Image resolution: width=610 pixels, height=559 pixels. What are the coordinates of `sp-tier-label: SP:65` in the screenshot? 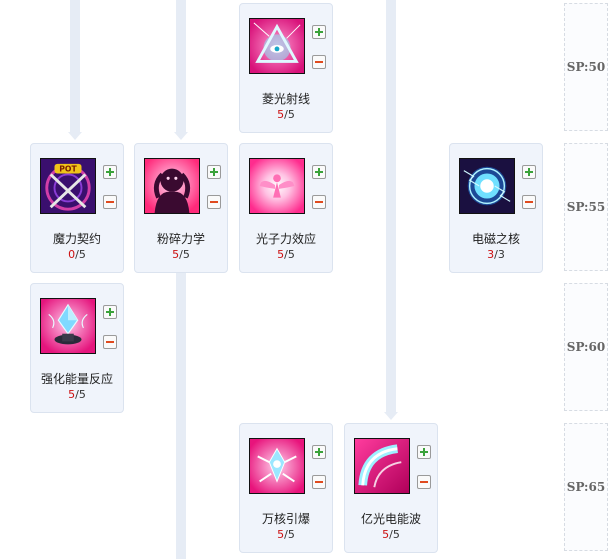 It's located at (586, 487).